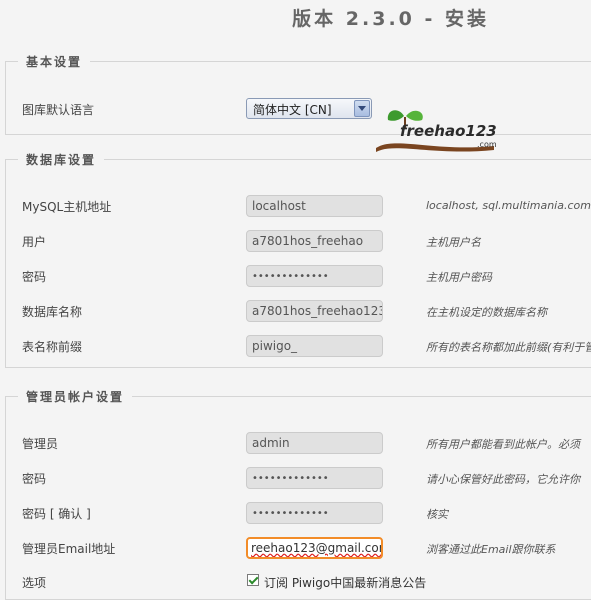 This screenshot has height=600, width=591. I want to click on db-user-input: a7801hos_freehao, so click(314, 241).